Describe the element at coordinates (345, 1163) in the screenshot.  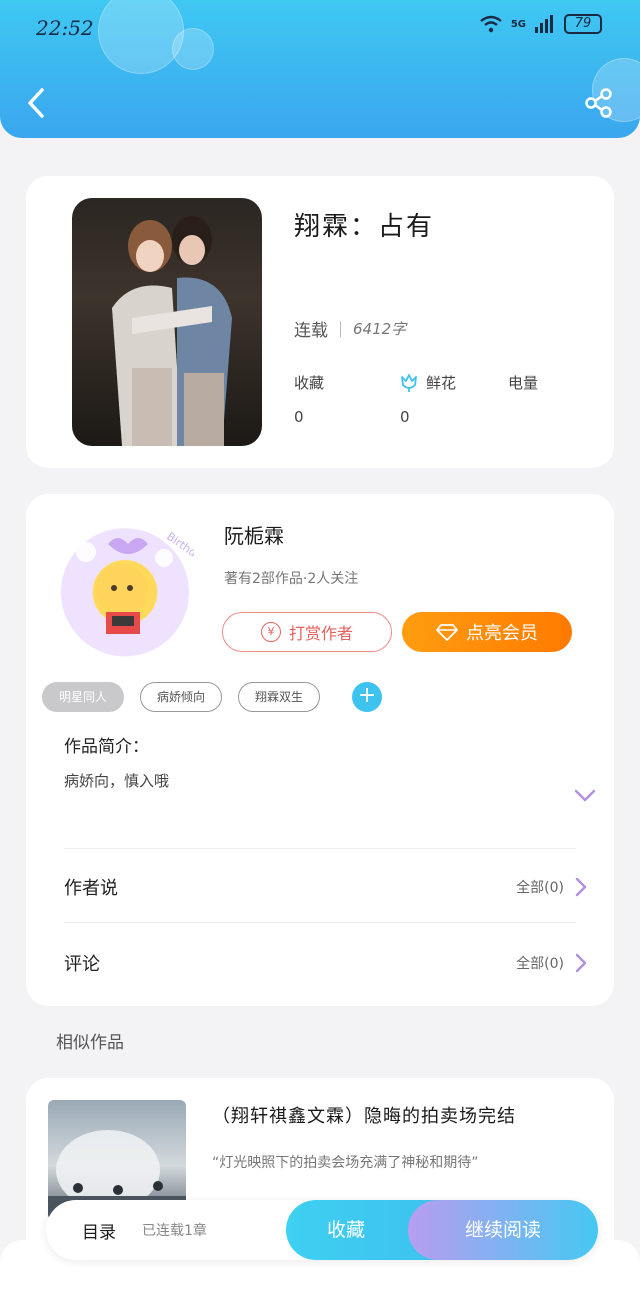
I see `similar-description: “灯光映照下的拍卖会场充满了神秘和期待”` at that location.